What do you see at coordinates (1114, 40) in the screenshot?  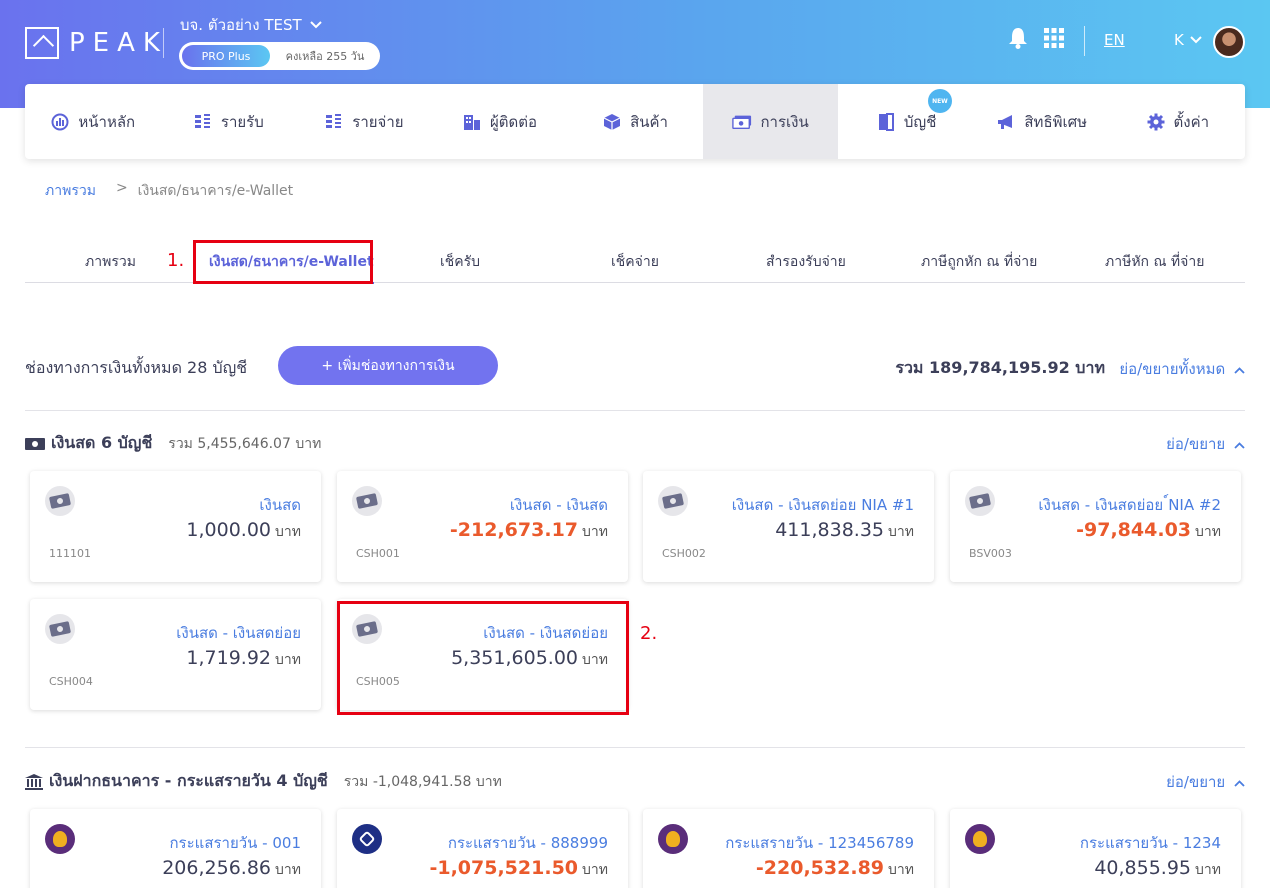 I see `language-switch-link: EN` at bounding box center [1114, 40].